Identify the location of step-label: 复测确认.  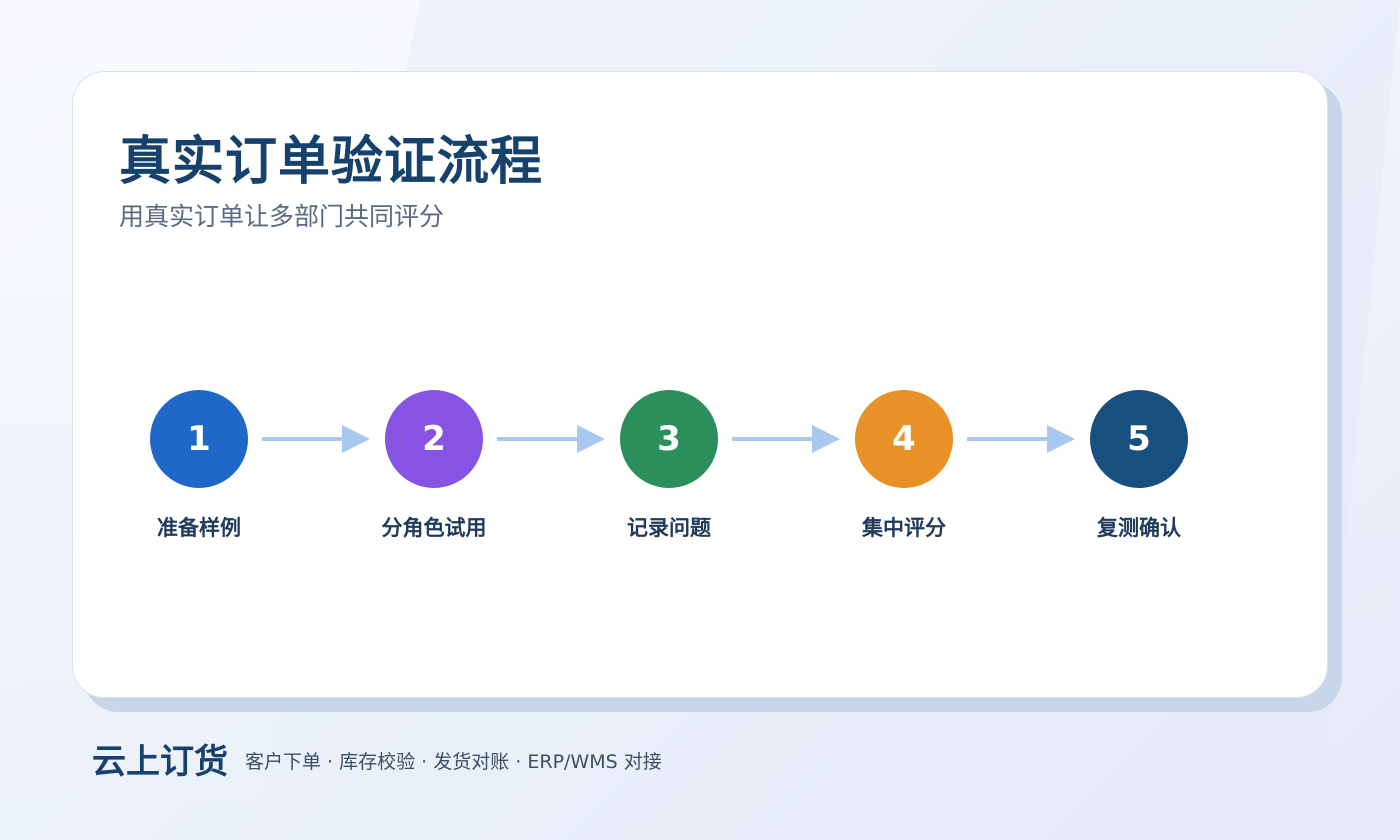
(1139, 528).